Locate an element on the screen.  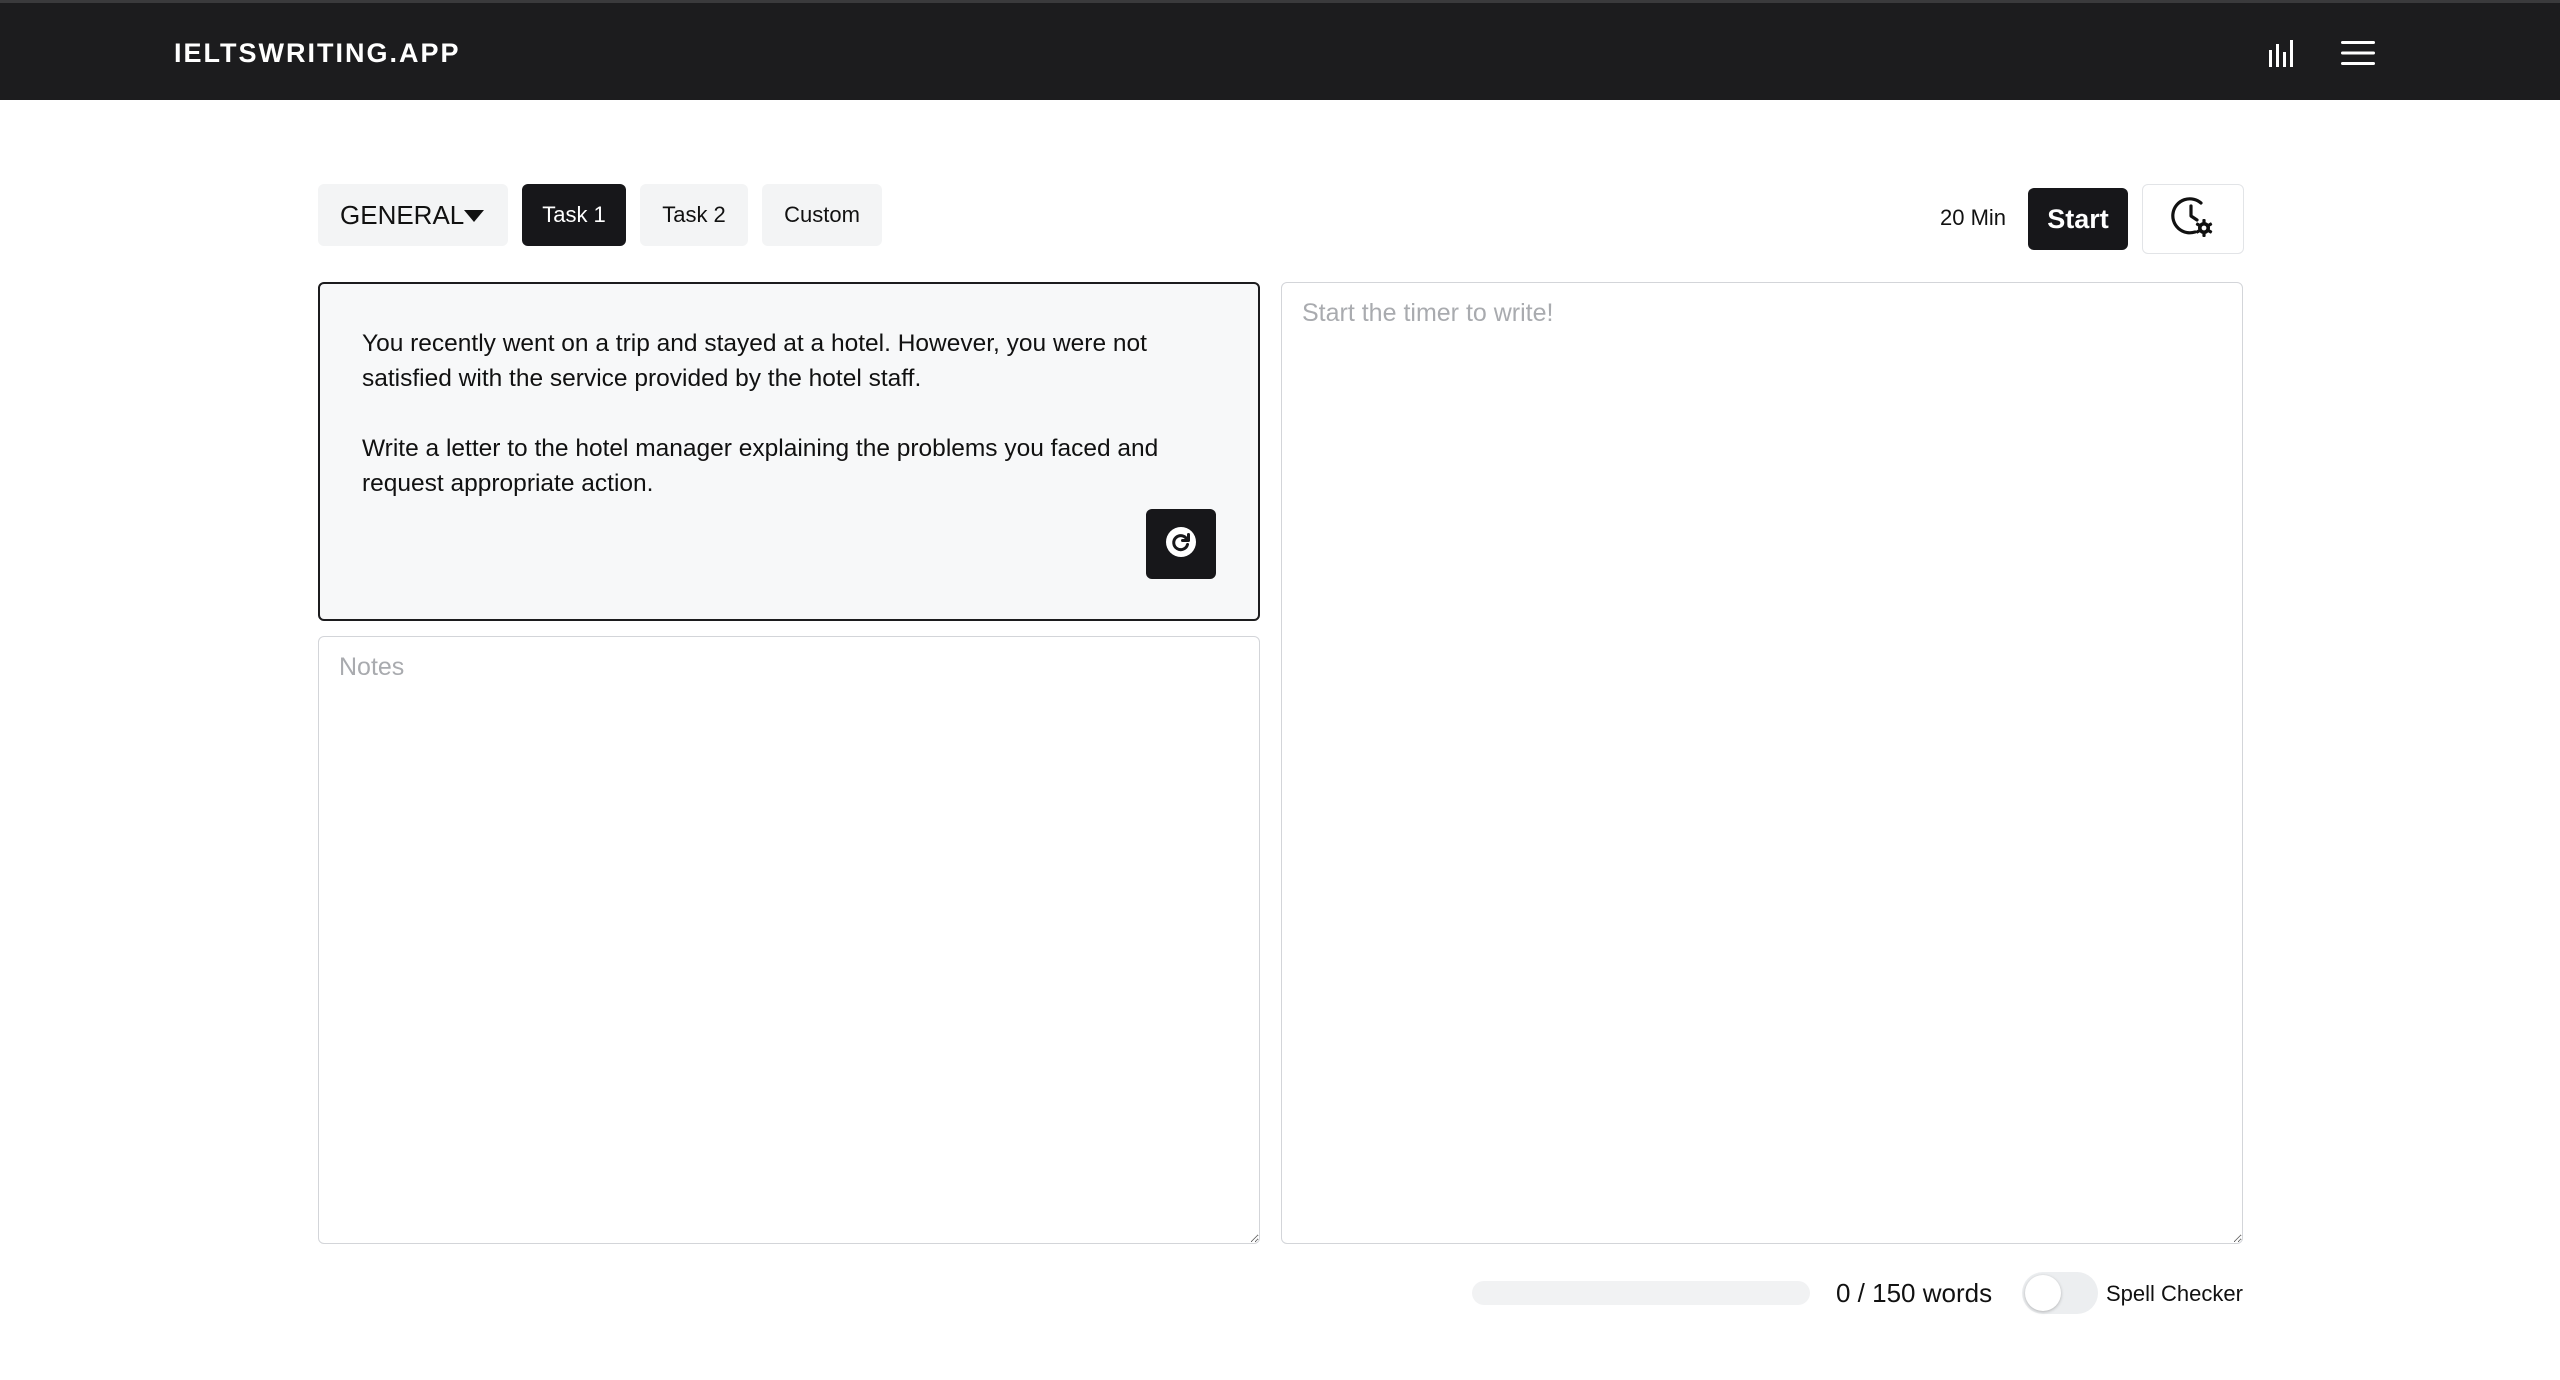
mode-select-dropdown: GENERAL is located at coordinates (413, 215).